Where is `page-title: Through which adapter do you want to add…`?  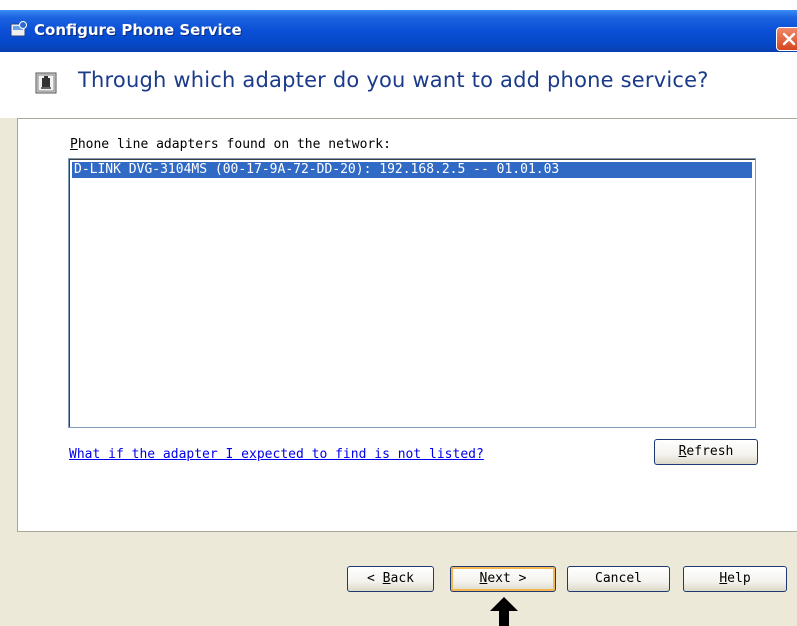
page-title: Through which adapter do you want to add… is located at coordinates (393, 80).